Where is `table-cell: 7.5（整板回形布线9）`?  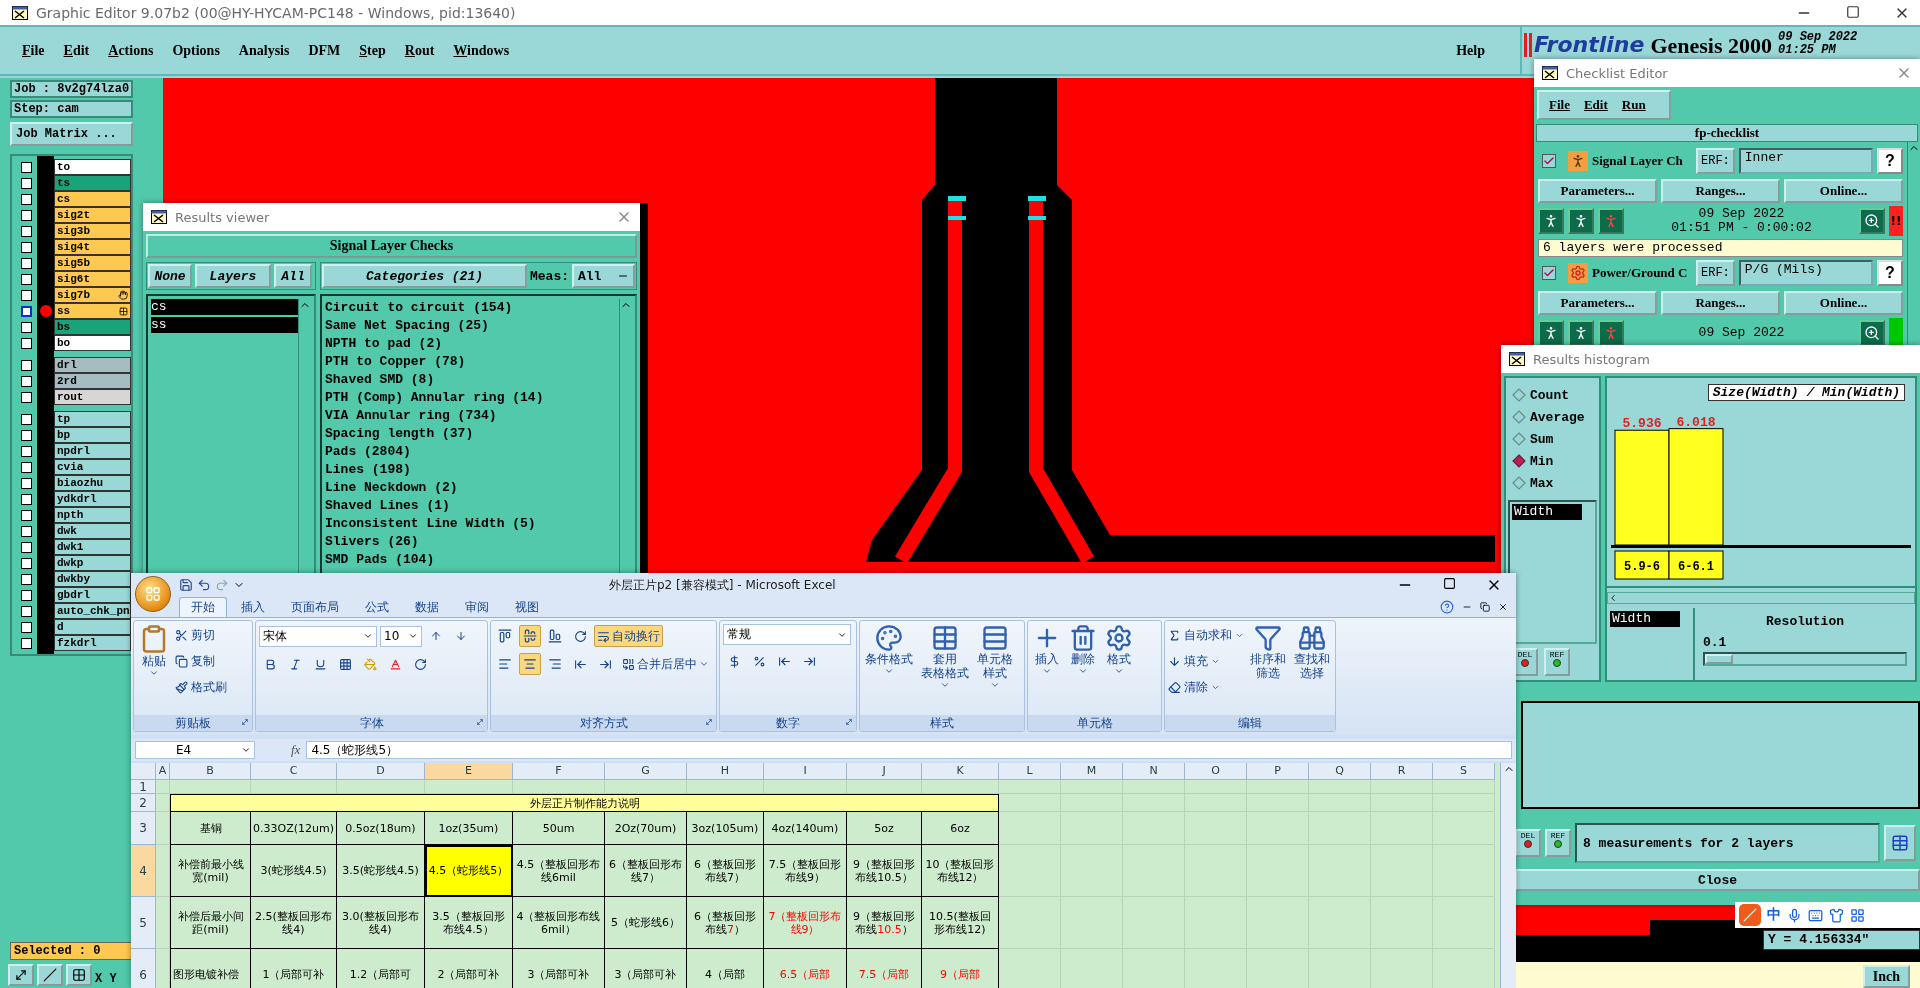 table-cell: 7.5（整板回形布线9） is located at coordinates (805, 871).